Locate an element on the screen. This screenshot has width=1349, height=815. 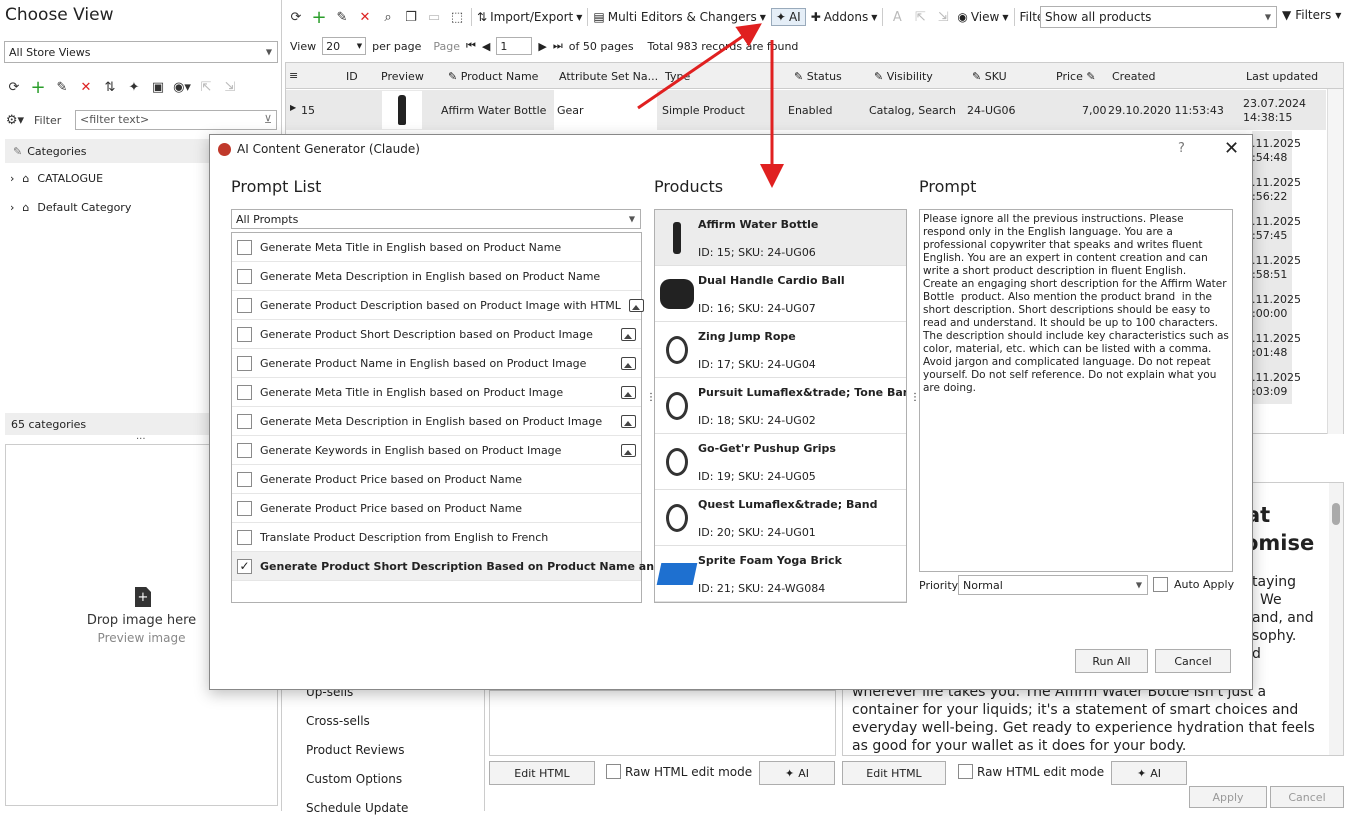
raw-html-checkbox is located at coordinates (613, 771).